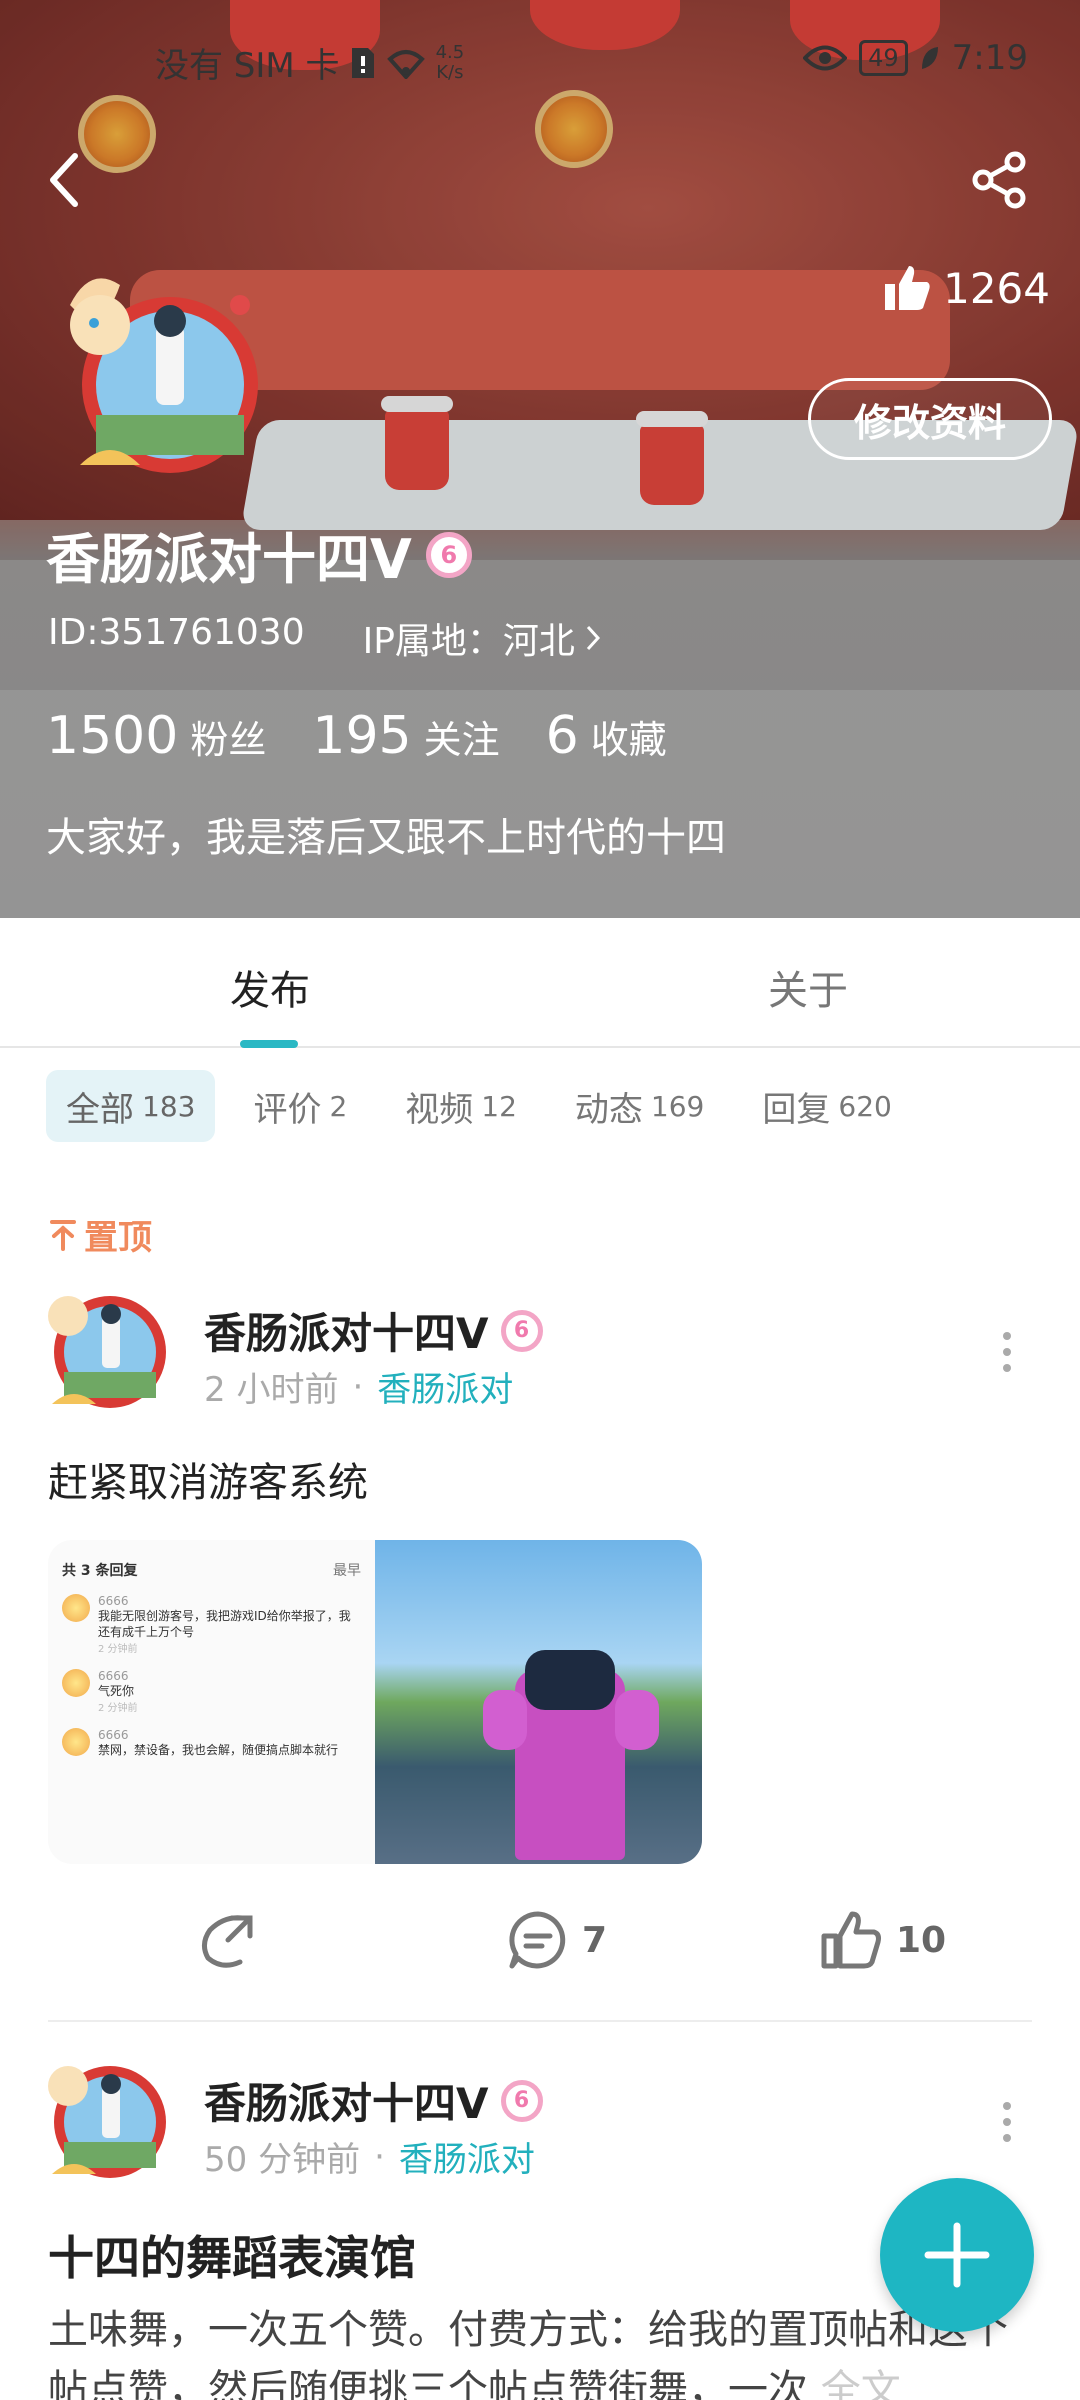 This screenshot has width=1080, height=2400. I want to click on favorites-count: 6, so click(562, 736).